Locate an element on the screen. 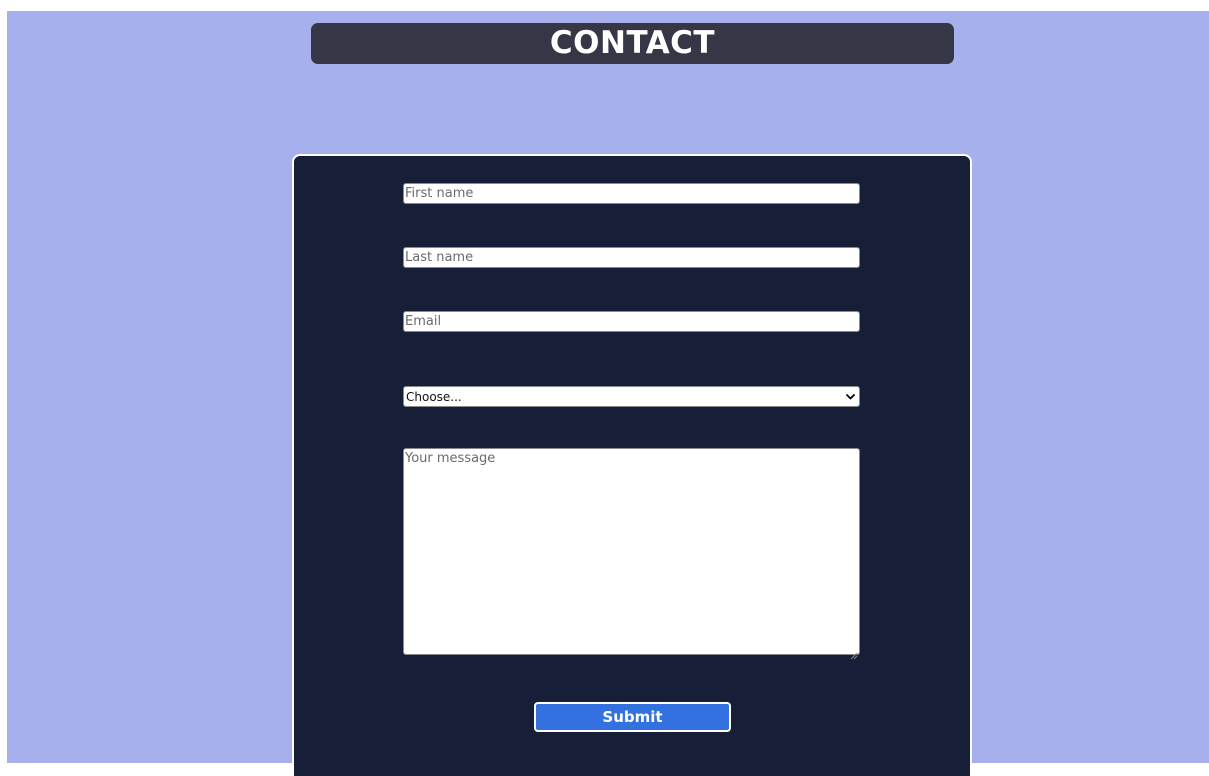  chevron-down-icon is located at coordinates (850, 396).